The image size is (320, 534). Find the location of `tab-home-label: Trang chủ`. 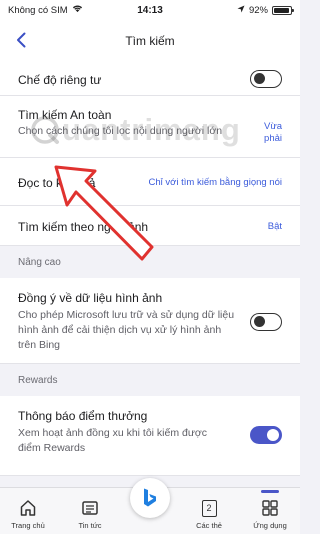

tab-home-label: Trang chủ is located at coordinates (28, 525).